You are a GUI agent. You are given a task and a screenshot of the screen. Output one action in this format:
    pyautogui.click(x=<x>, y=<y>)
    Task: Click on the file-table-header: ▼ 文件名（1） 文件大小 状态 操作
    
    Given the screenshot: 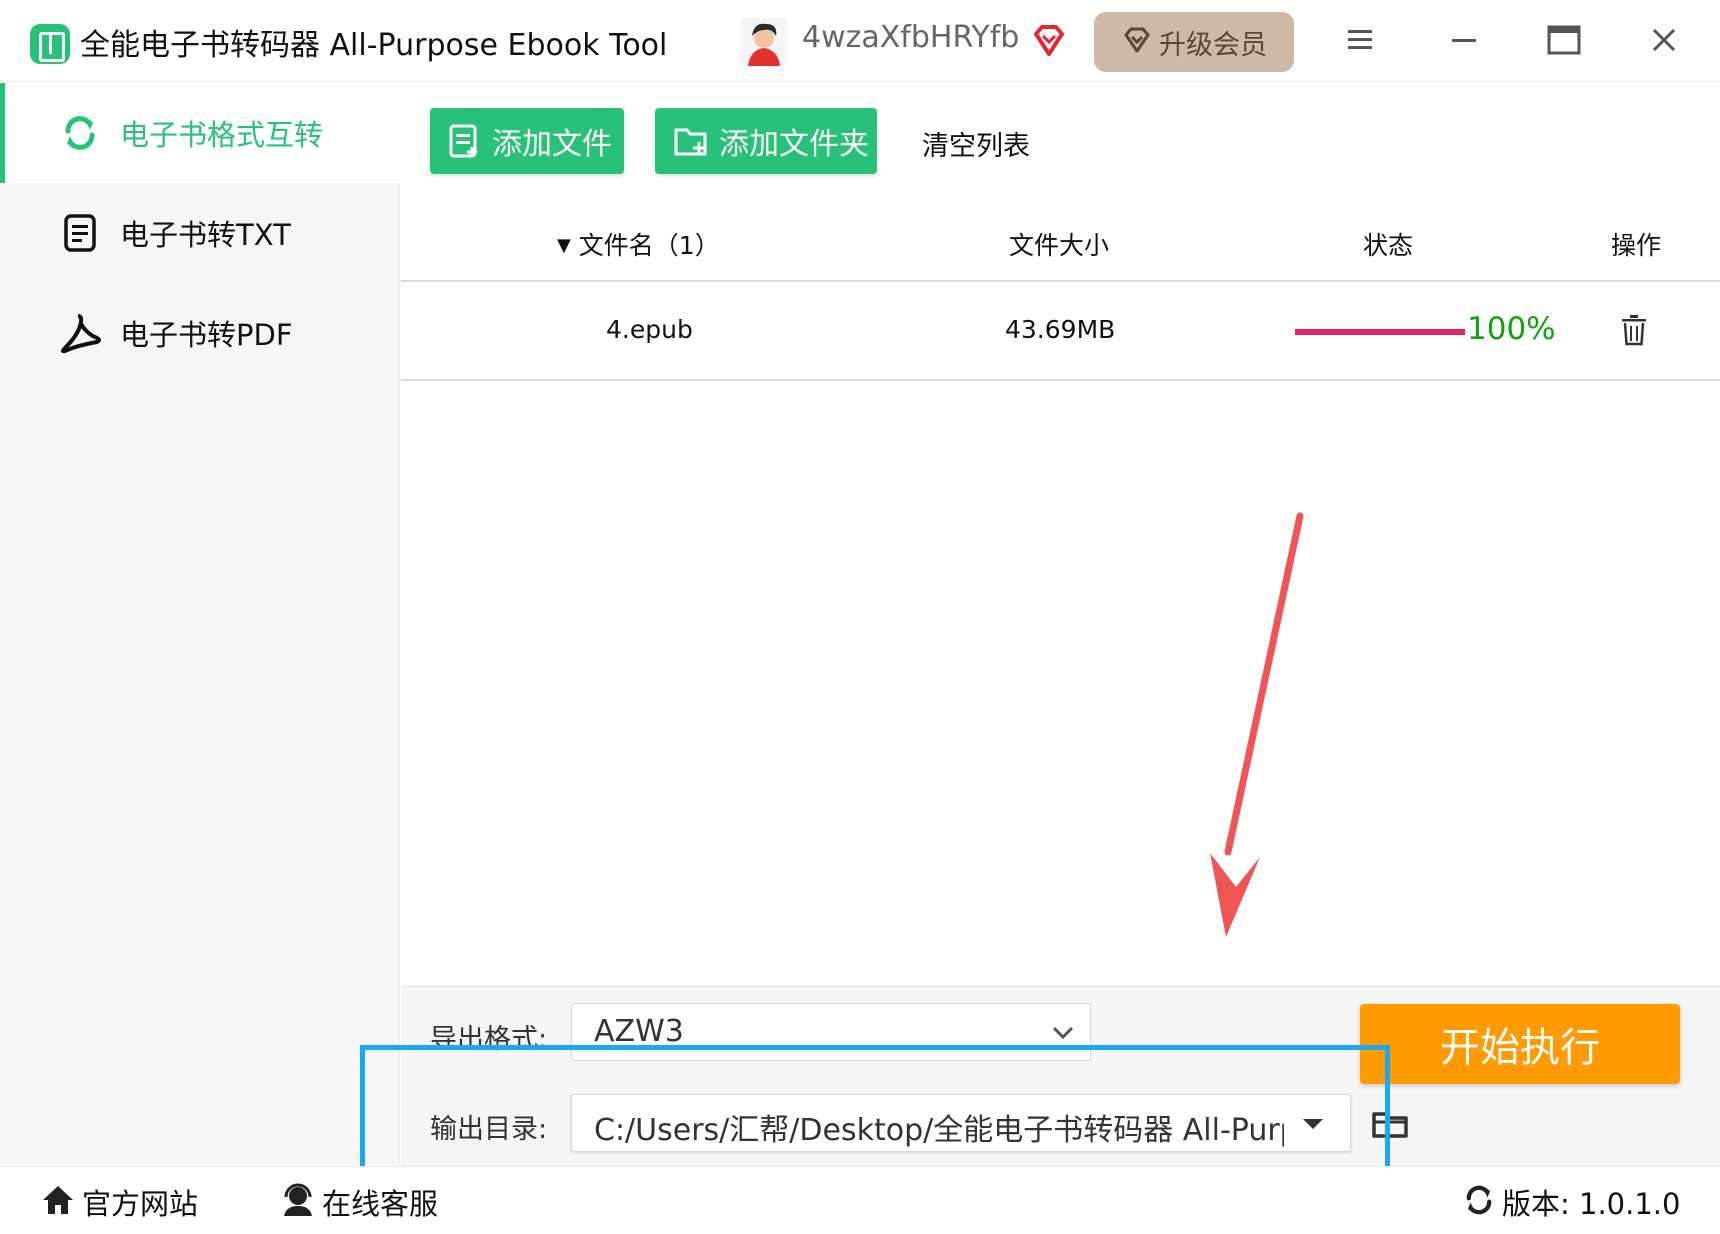 What is the action you would take?
    pyautogui.click(x=1060, y=243)
    